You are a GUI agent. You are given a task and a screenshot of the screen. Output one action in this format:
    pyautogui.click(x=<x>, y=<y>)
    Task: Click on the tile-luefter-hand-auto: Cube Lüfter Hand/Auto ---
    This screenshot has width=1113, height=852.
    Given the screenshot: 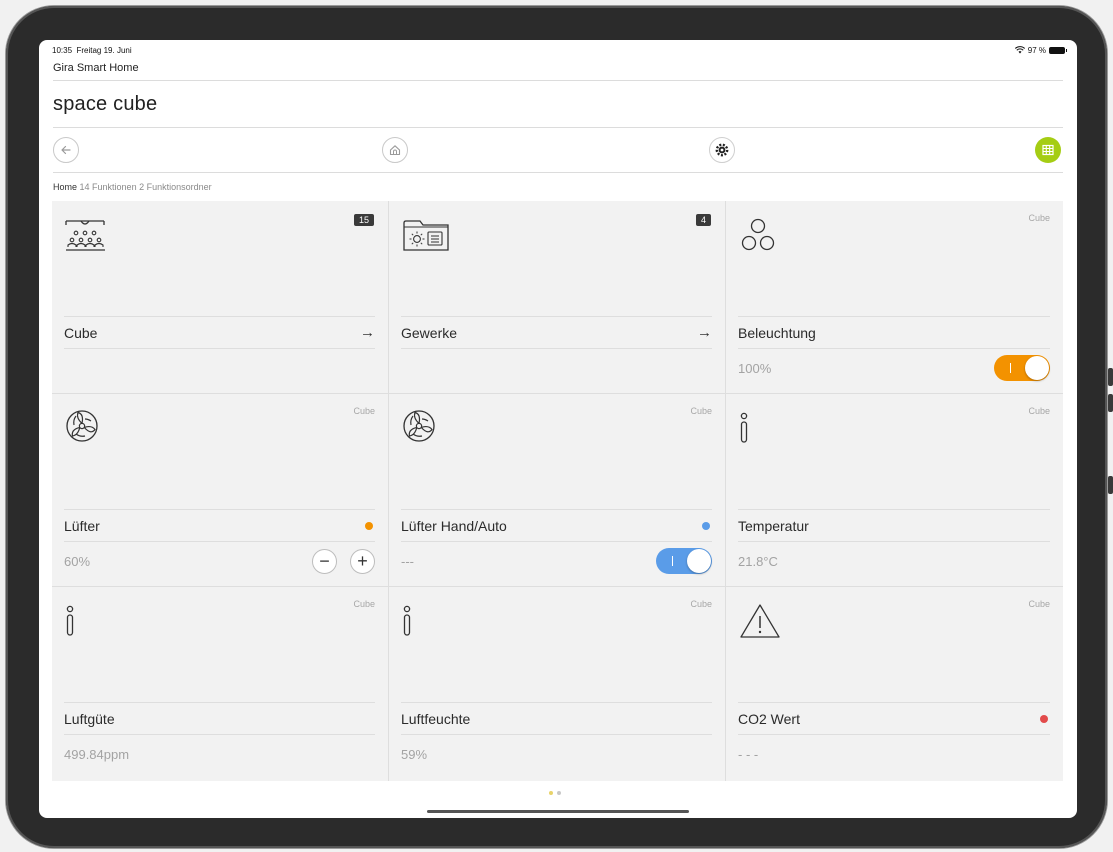 What is the action you would take?
    pyautogui.click(x=557, y=490)
    